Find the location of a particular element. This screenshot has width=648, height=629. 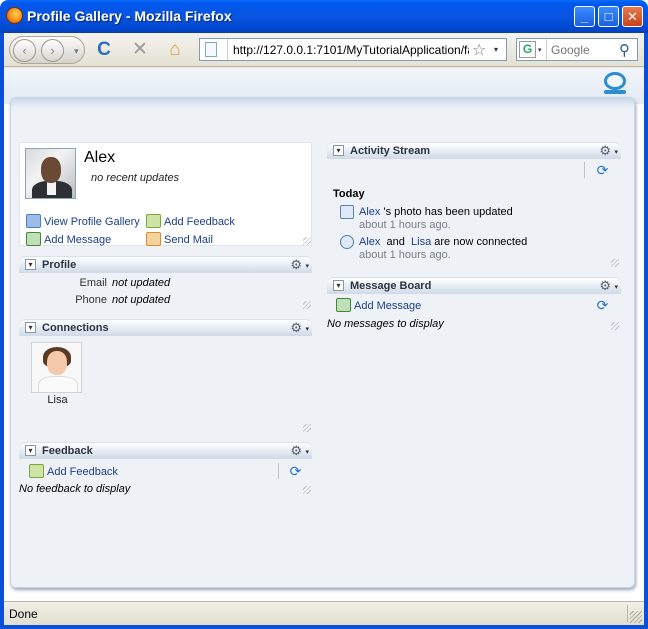

photo-update-icon is located at coordinates (347, 212).